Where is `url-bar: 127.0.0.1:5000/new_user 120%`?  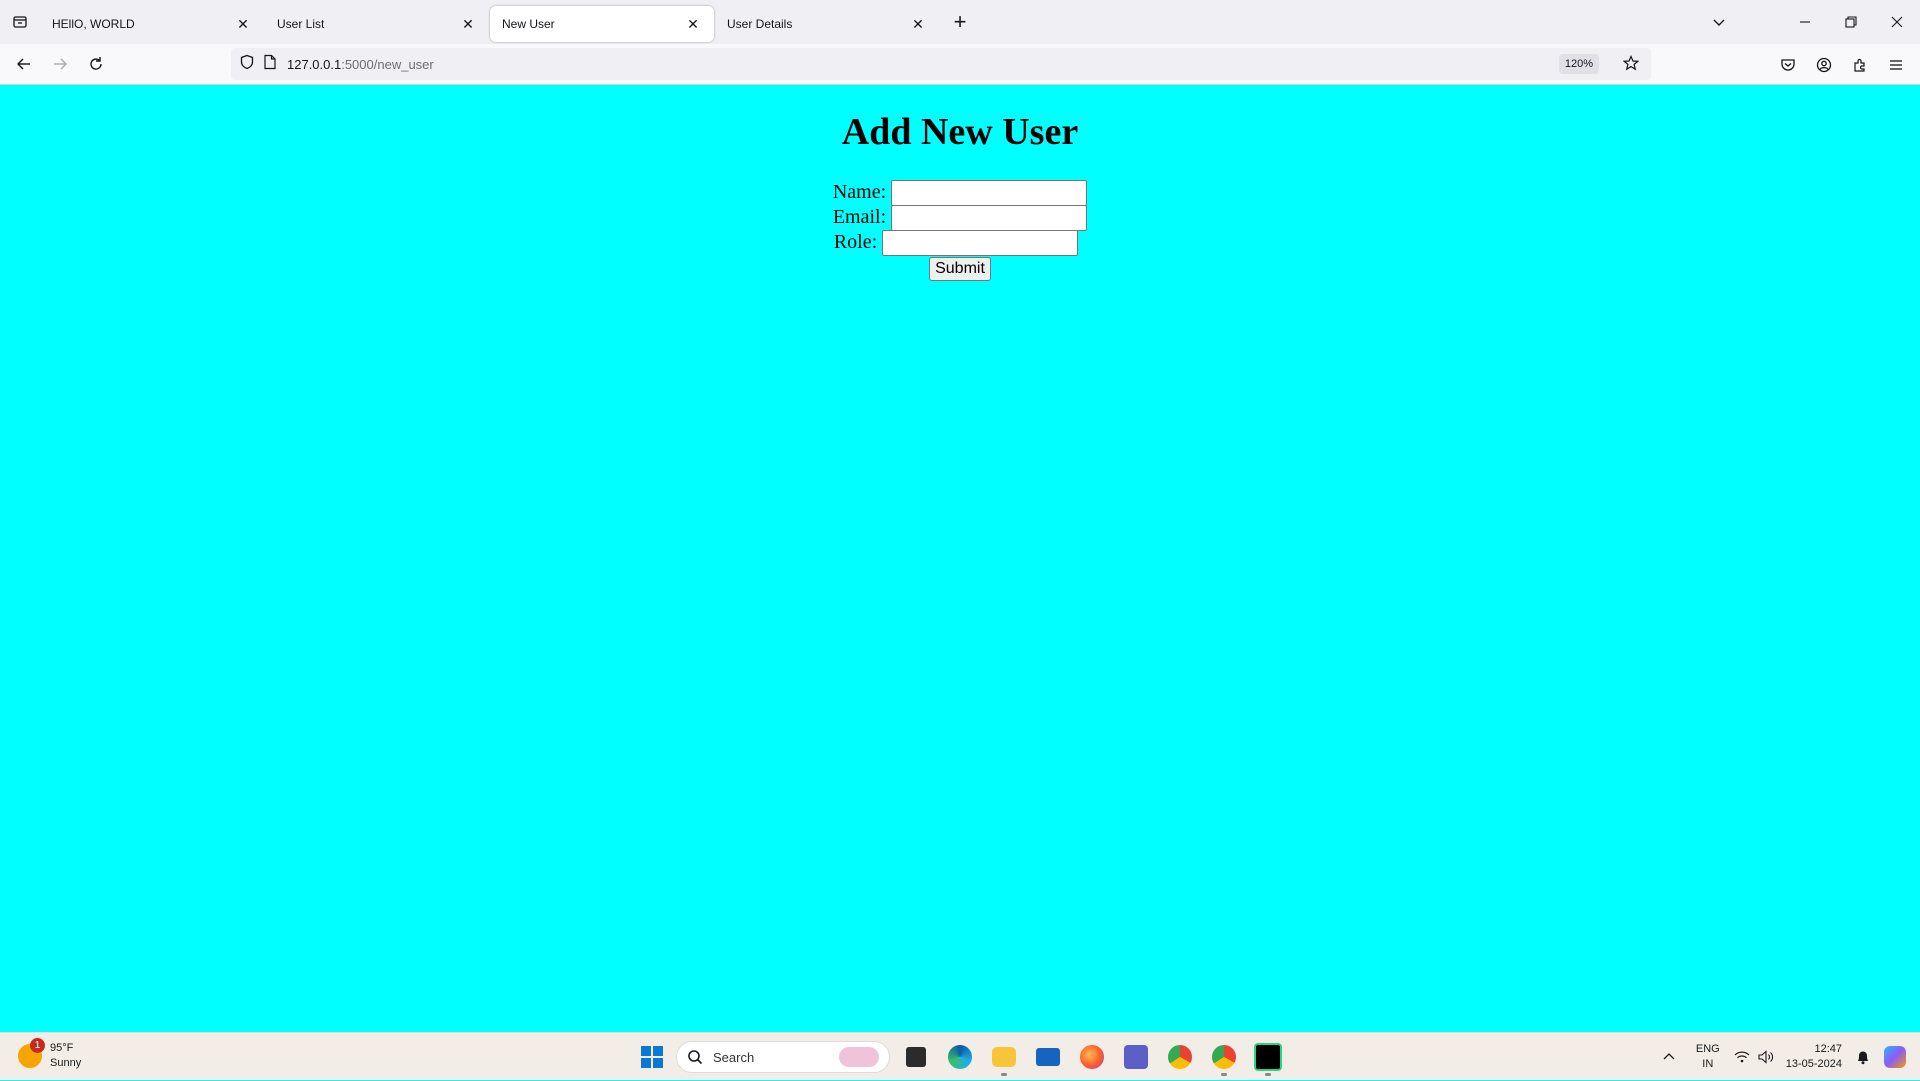
url-bar: 127.0.0.1:5000/new_user 120% is located at coordinates (941, 64).